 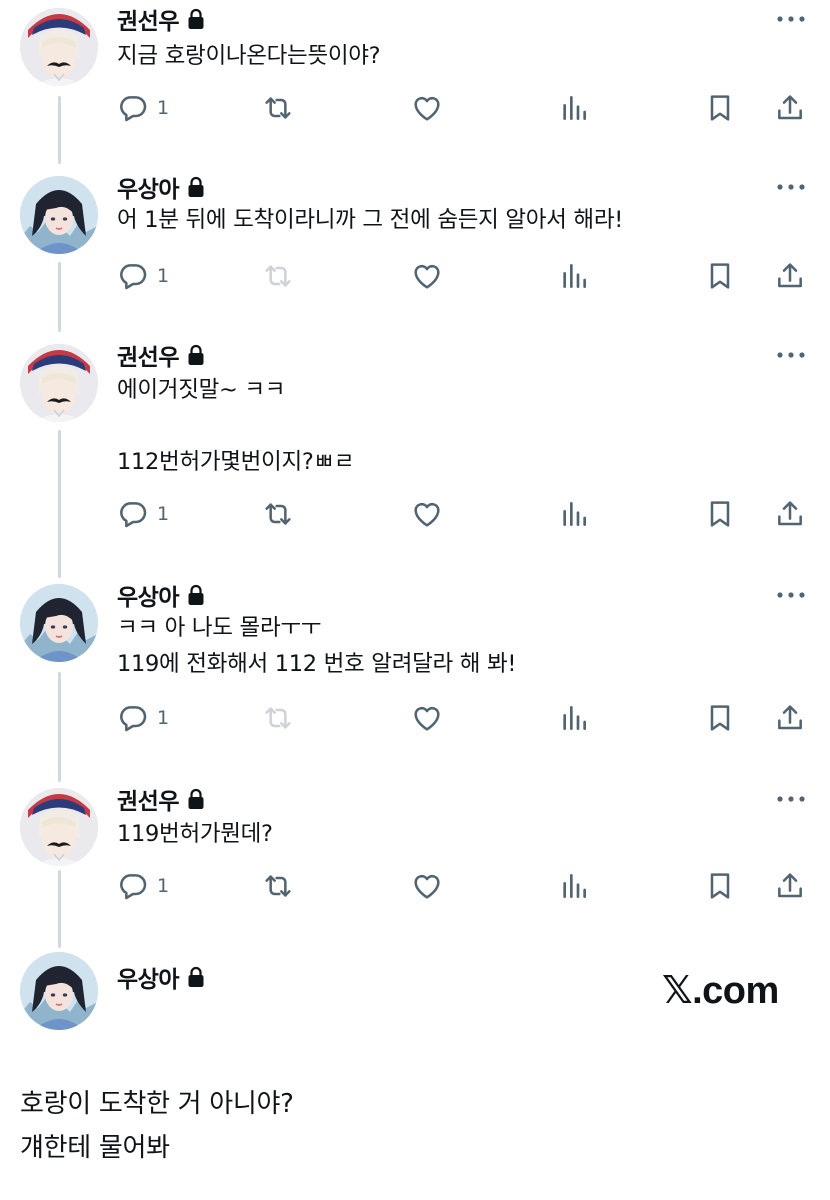 I want to click on tweet-text: 에이거짓말~ ㅋㅋ 112번허가몇번이지?ㅃㄹ, so click(x=236, y=426).